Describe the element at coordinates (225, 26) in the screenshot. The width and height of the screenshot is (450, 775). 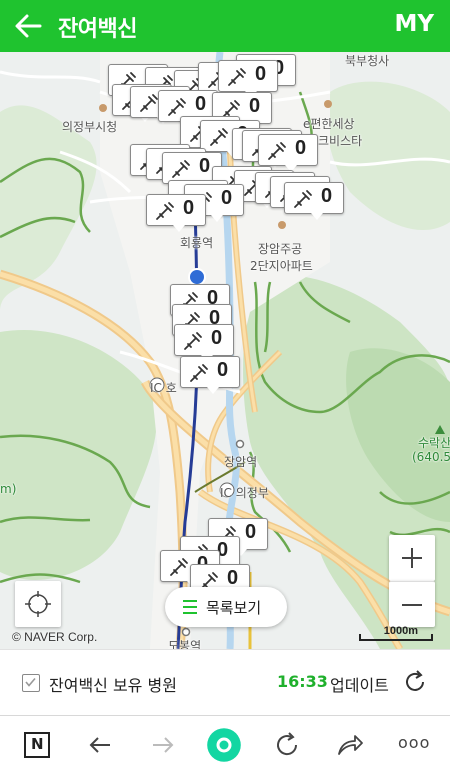
I see `app-header: 잔여백신 MY` at that location.